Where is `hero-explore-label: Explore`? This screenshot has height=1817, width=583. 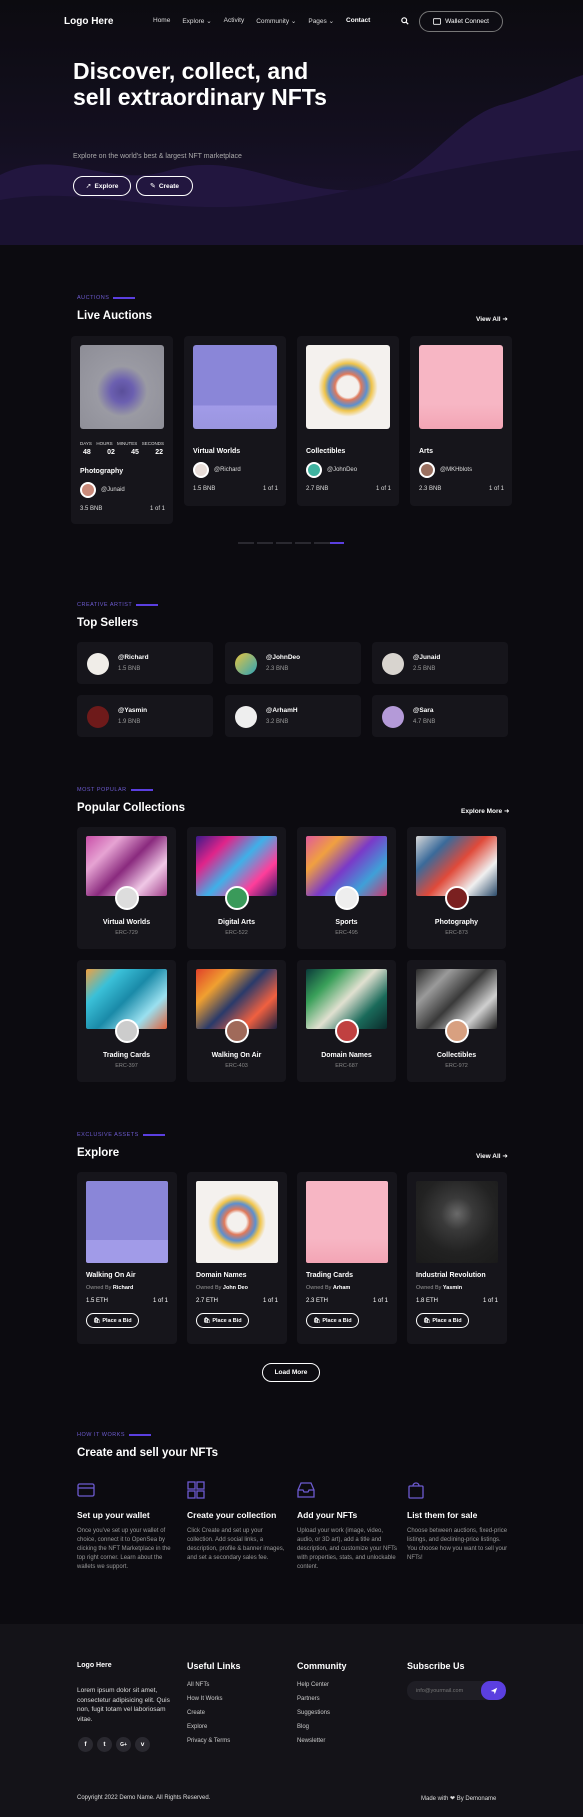 hero-explore-label: Explore is located at coordinates (106, 186).